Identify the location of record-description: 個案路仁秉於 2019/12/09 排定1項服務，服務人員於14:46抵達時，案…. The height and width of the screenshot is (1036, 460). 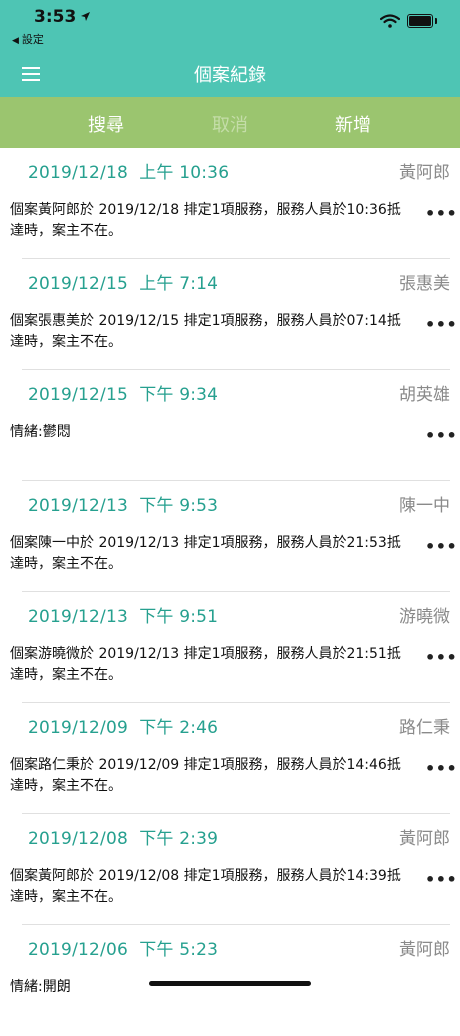
(205, 775).